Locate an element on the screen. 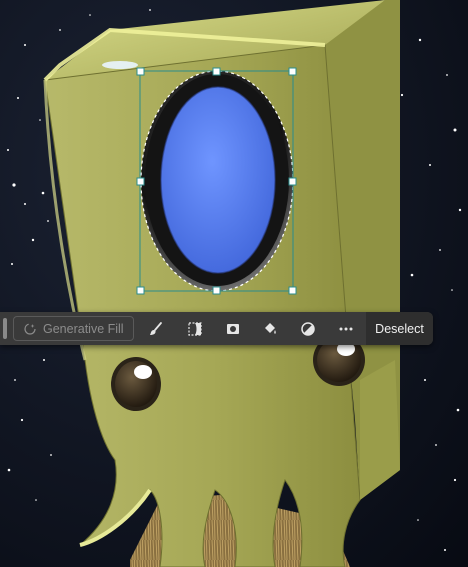 The height and width of the screenshot is (567, 468). blue-eye-layer is located at coordinates (217, 181).